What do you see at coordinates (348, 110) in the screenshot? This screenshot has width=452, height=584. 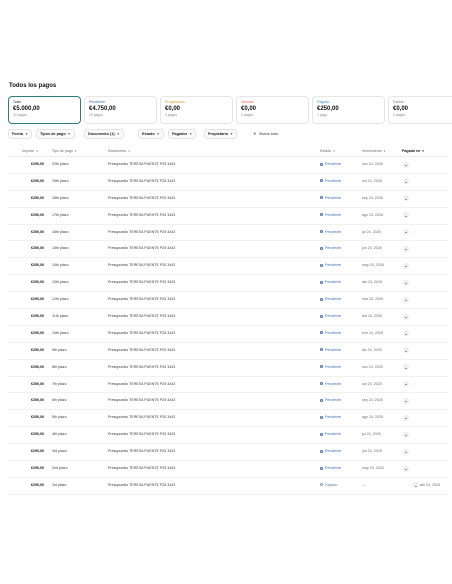 I see `summary-card-4: Pagado €250,00 1 pago` at bounding box center [348, 110].